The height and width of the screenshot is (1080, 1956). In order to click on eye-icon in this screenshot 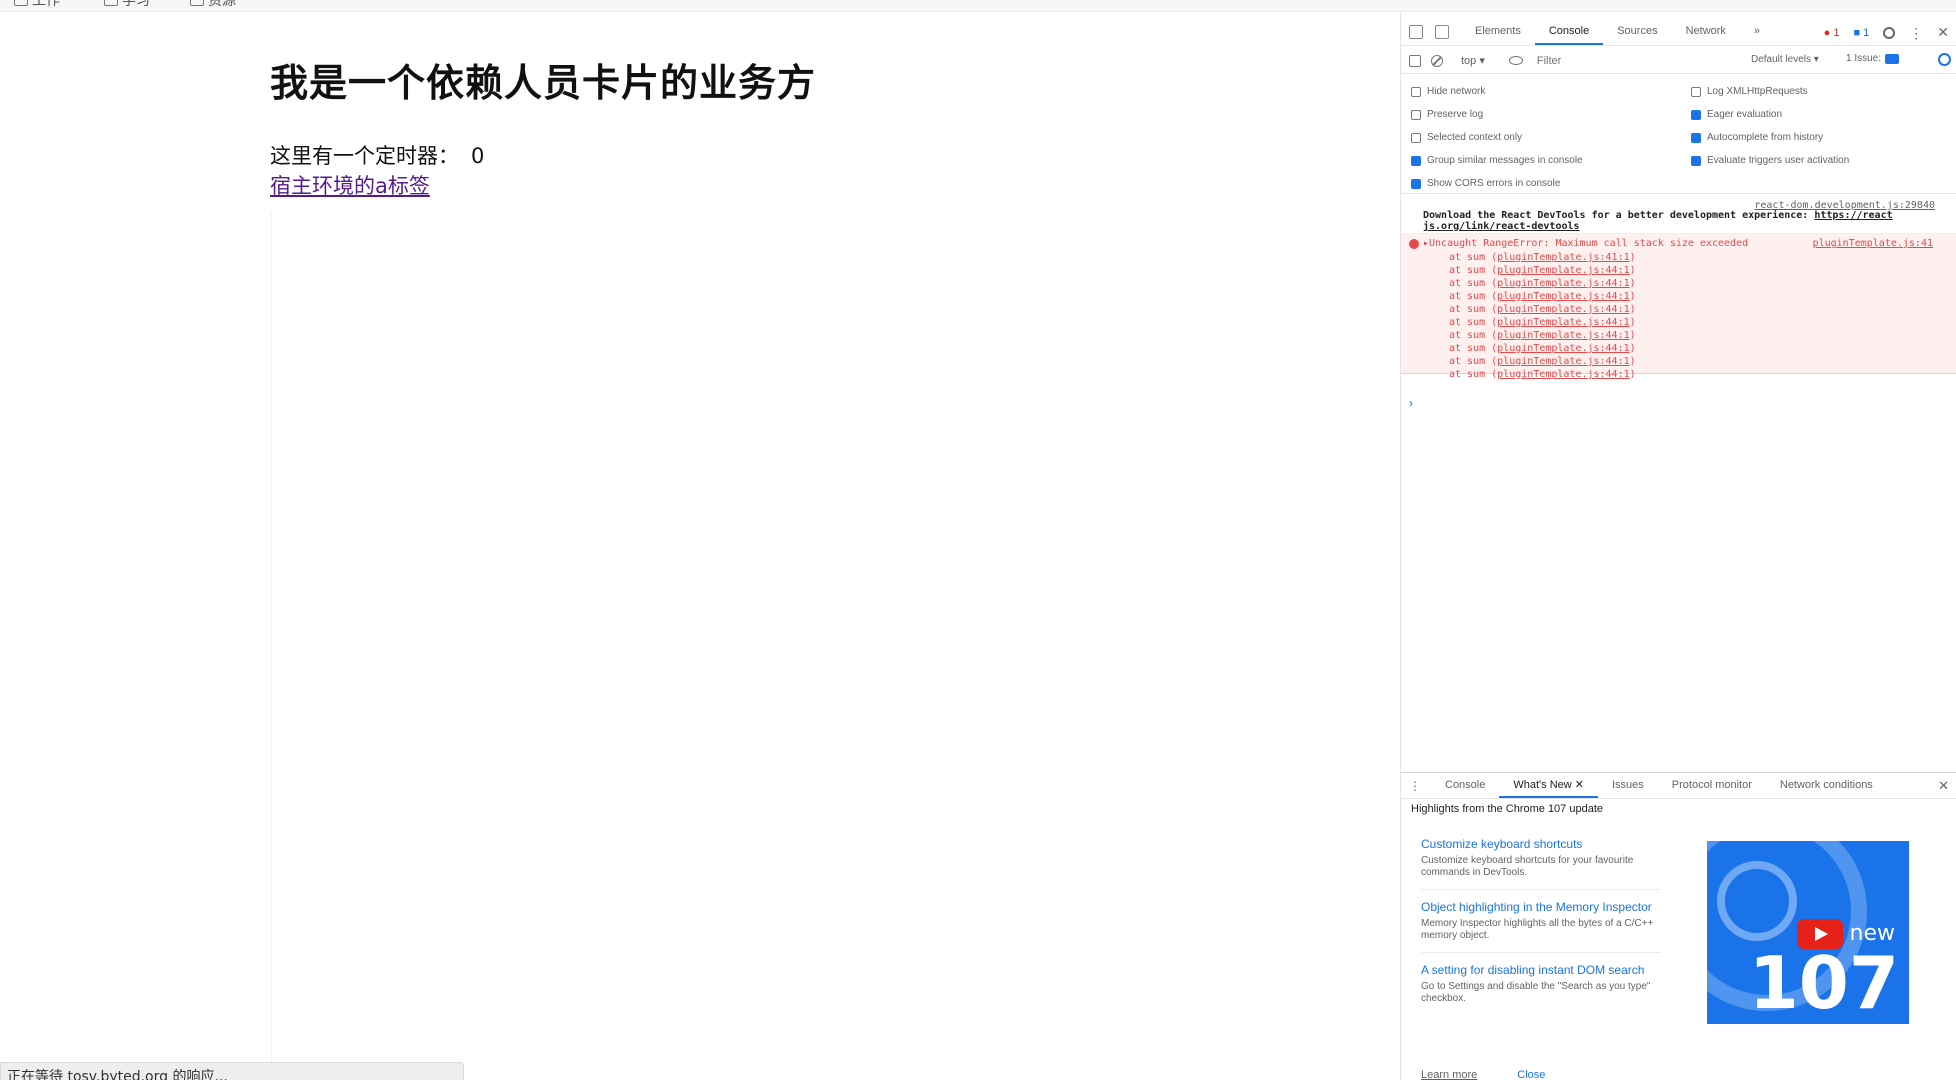, I will do `click(1515, 60)`.